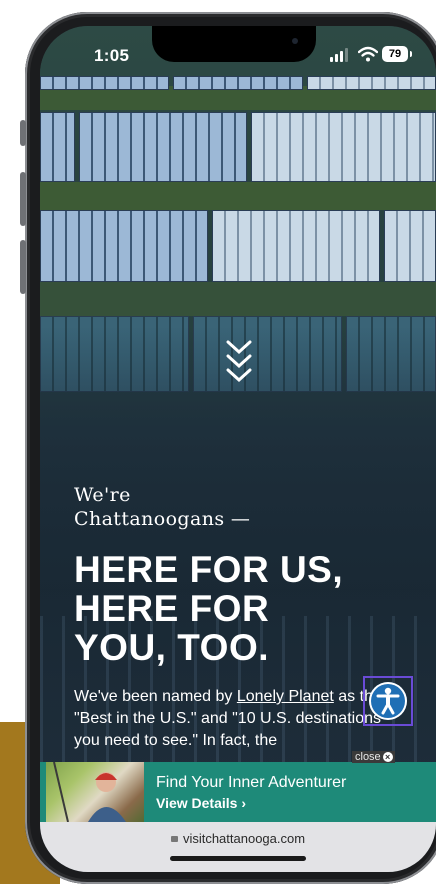 The image size is (436, 884). Describe the element at coordinates (172, 608) in the screenshot. I see `headline-line: HERE FOR` at that location.